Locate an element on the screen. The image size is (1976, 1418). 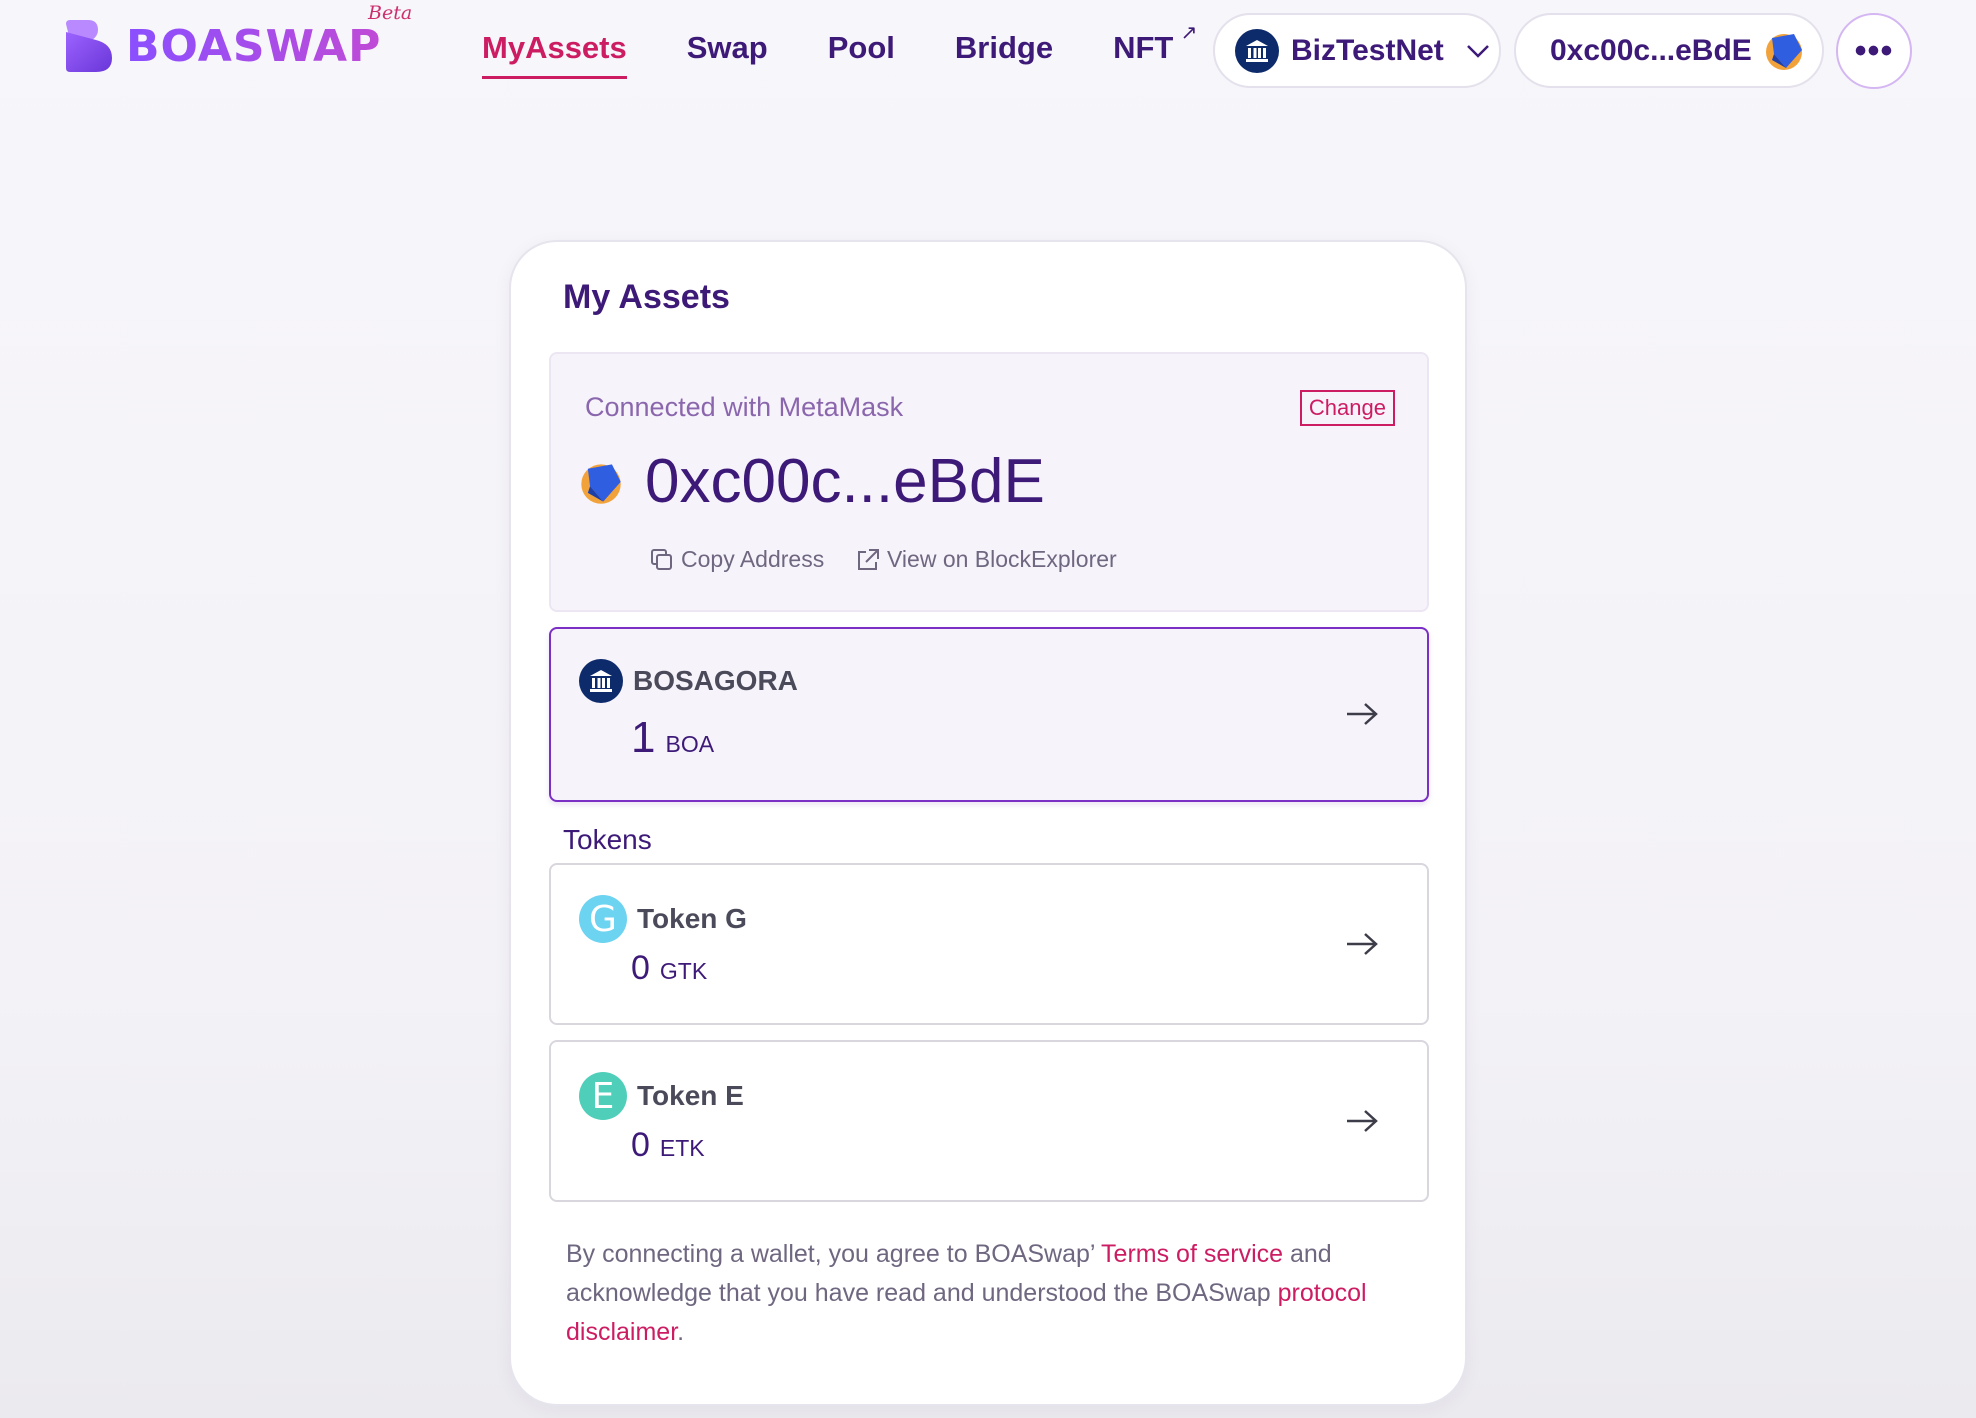
token-row: G Token G 0 GTK is located at coordinates (989, 944).